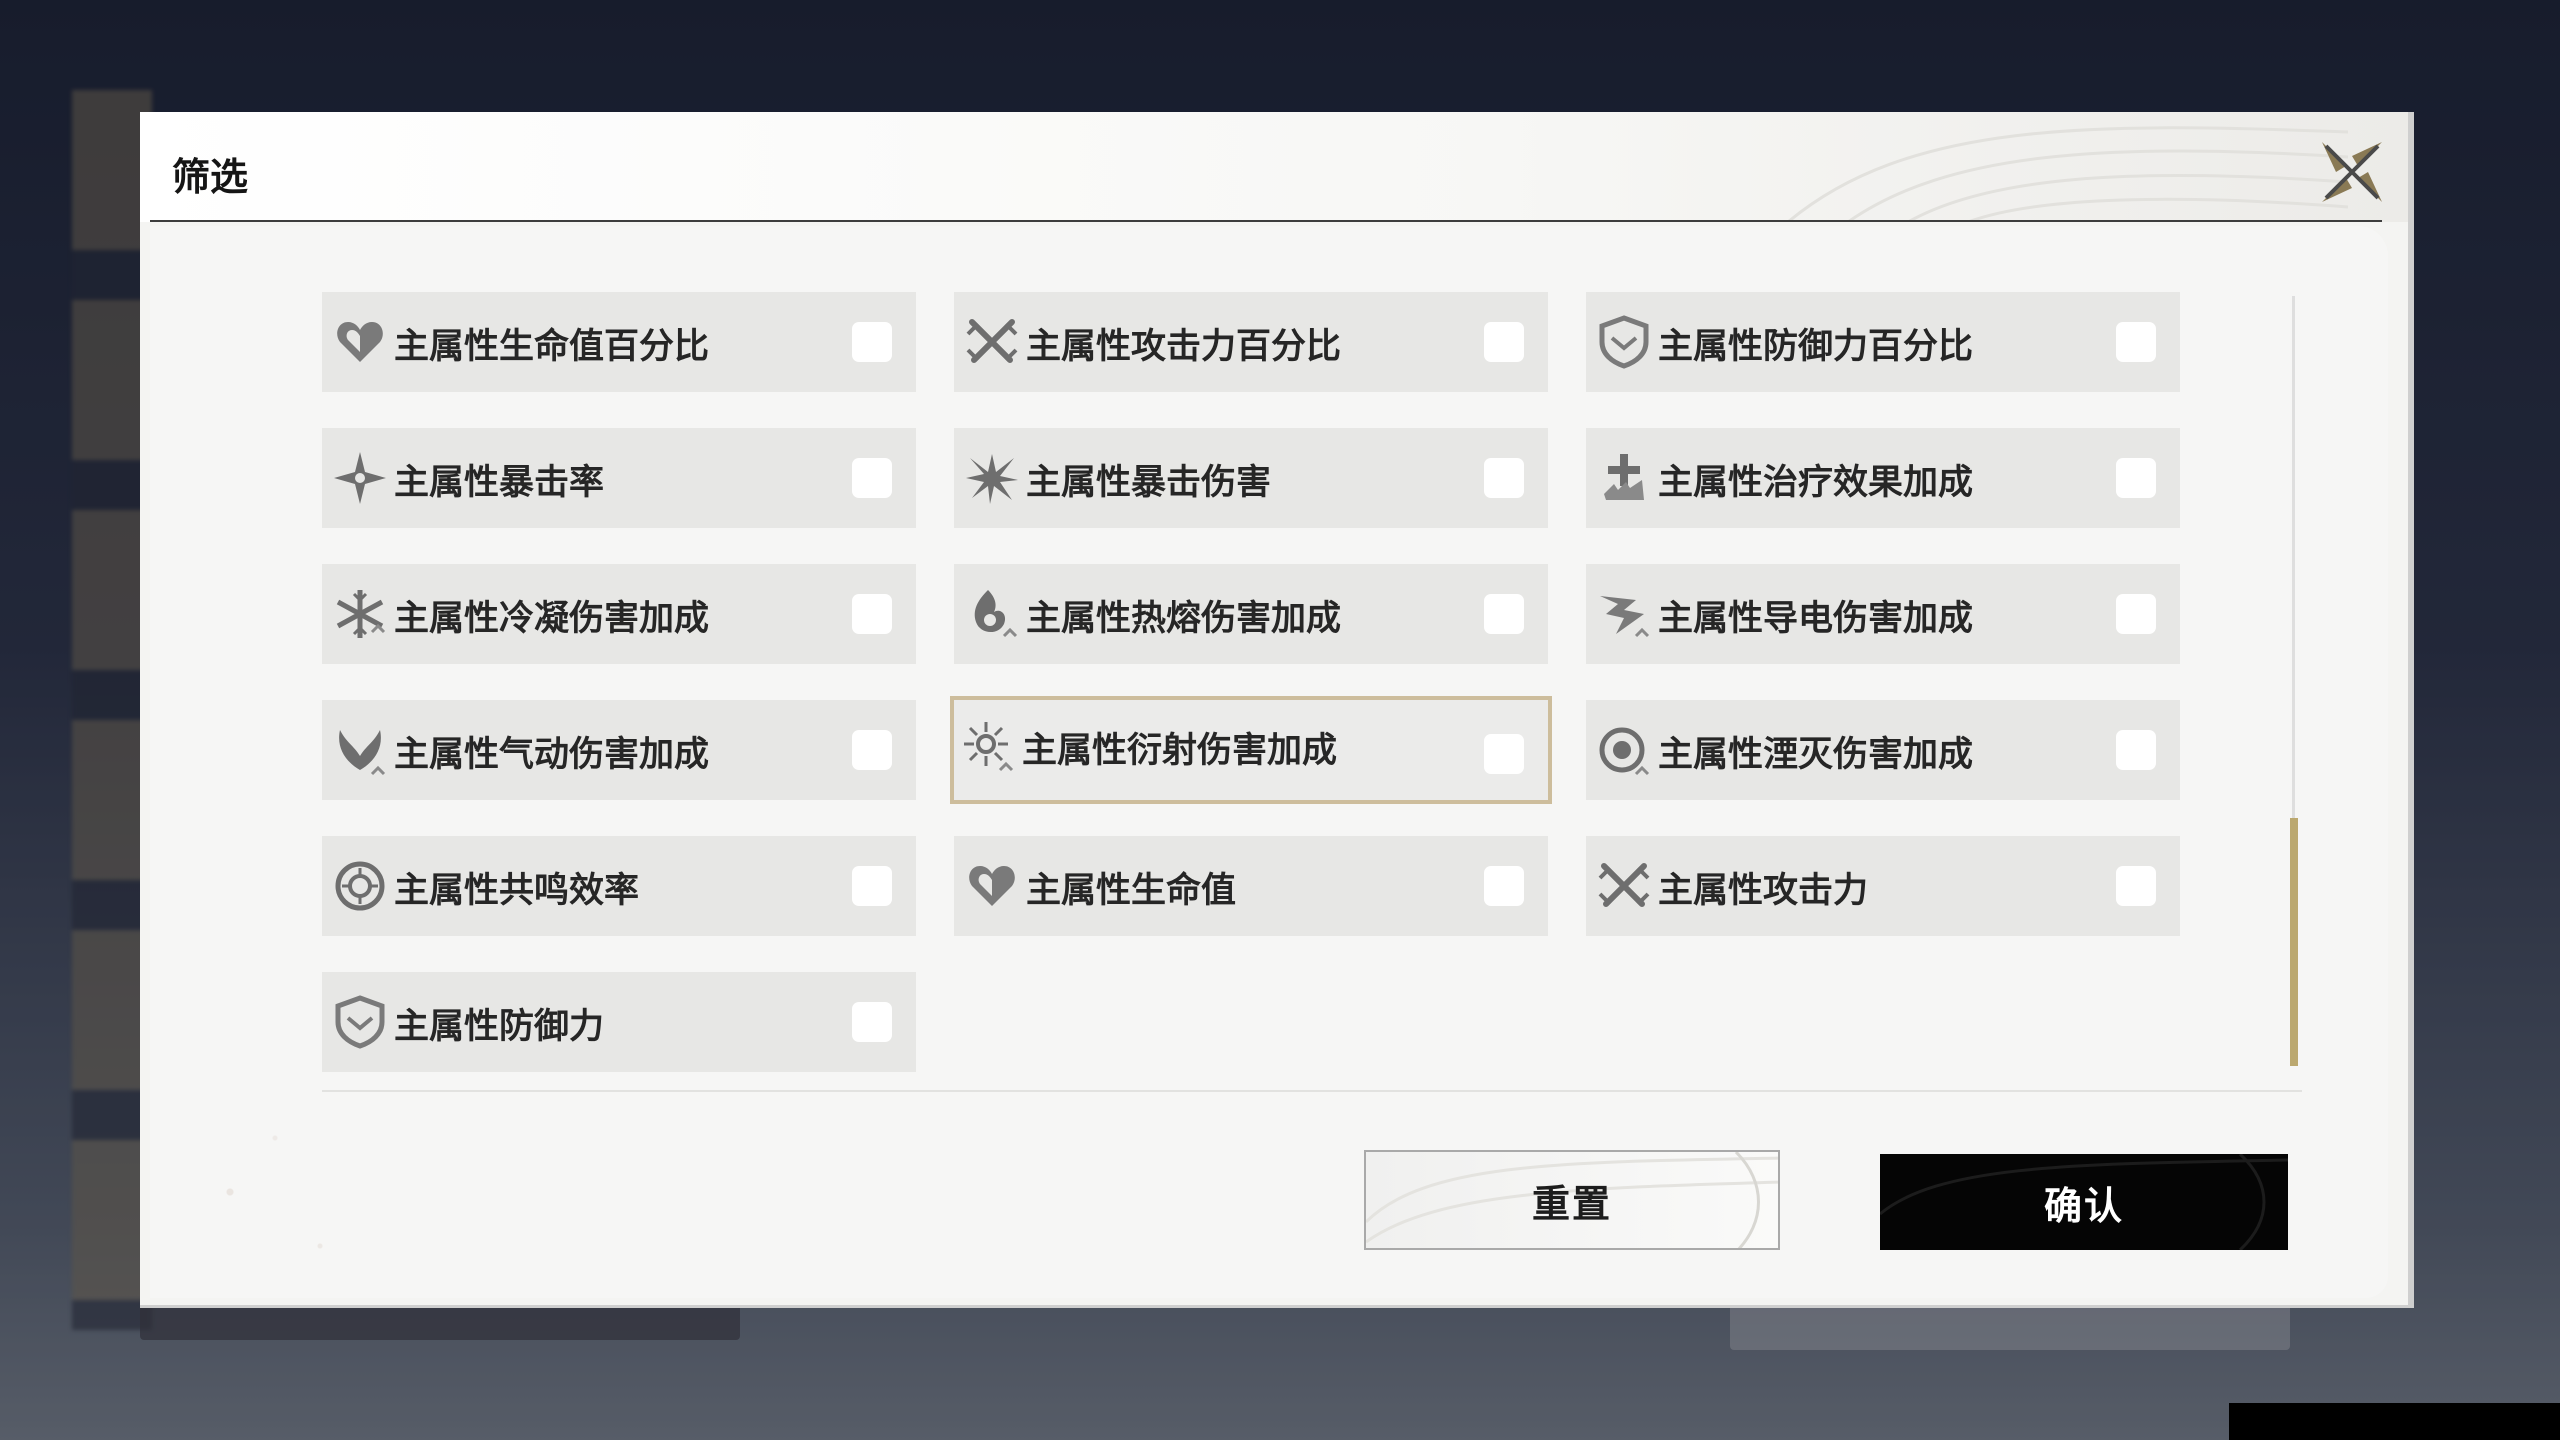  I want to click on confirm-button: 确认, so click(2084, 1202).